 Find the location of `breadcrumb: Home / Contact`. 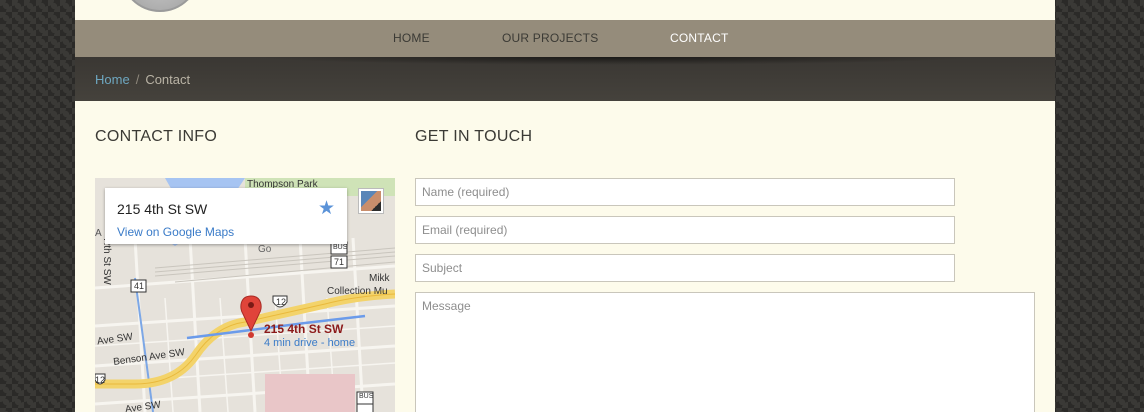

breadcrumb: Home / Contact is located at coordinates (142, 79).